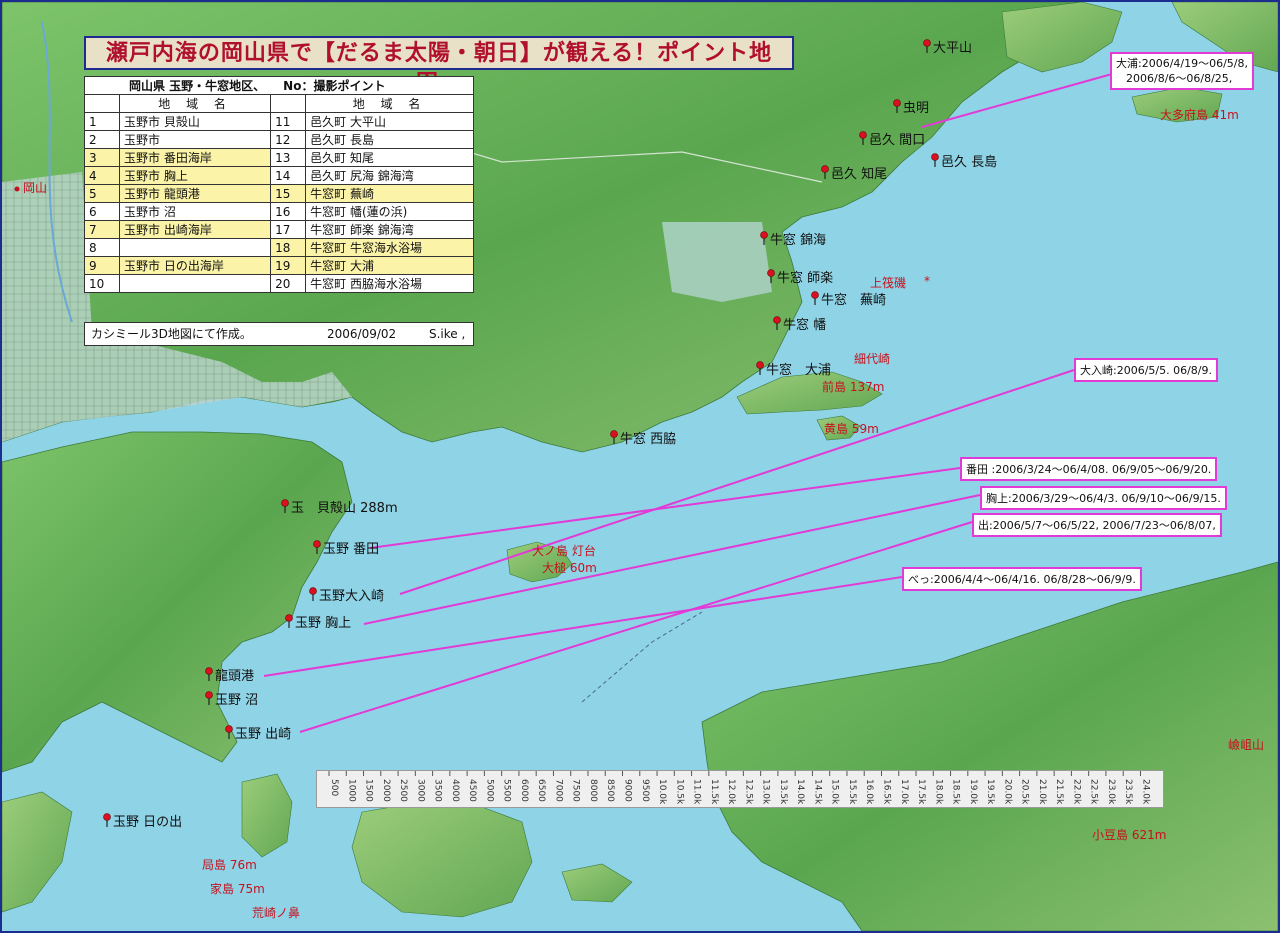 The height and width of the screenshot is (933, 1280). Describe the element at coordinates (102, 157) in the screenshot. I see `point-number: 3` at that location.